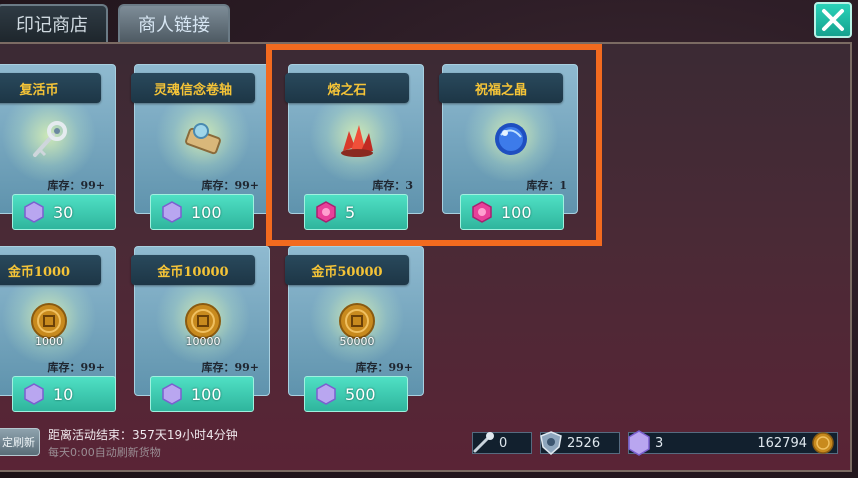 The image size is (858, 478). What do you see at coordinates (50, 139) in the screenshot?
I see `key-icon` at bounding box center [50, 139].